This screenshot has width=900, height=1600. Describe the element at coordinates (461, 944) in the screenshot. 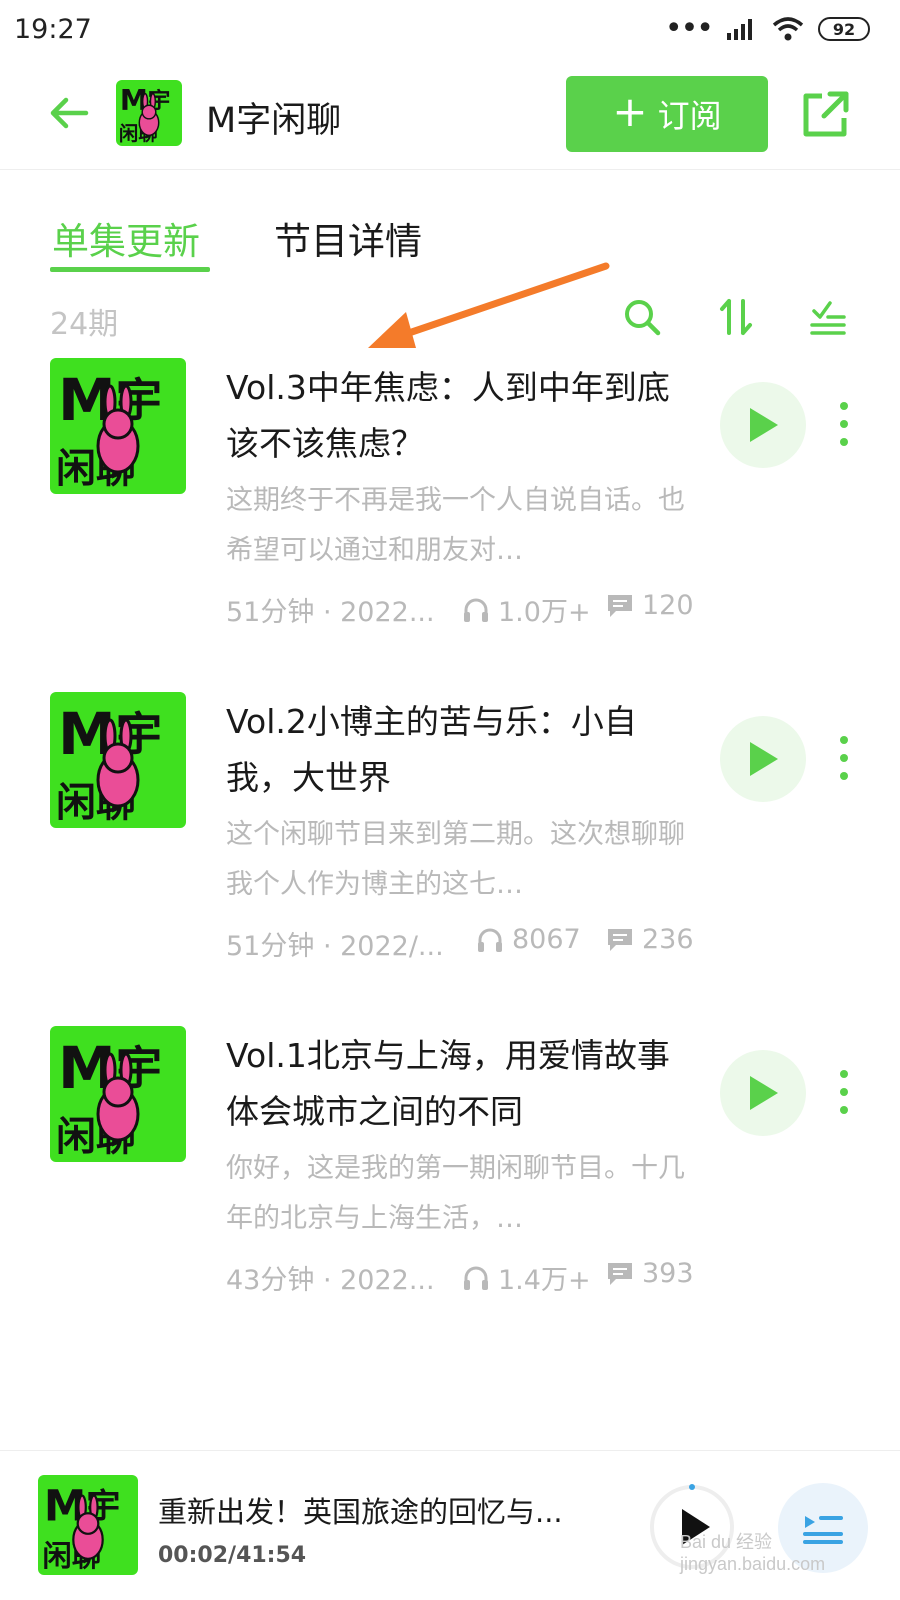

I see `episode-meta: 51分钟 · 2022/... 8067 236` at that location.